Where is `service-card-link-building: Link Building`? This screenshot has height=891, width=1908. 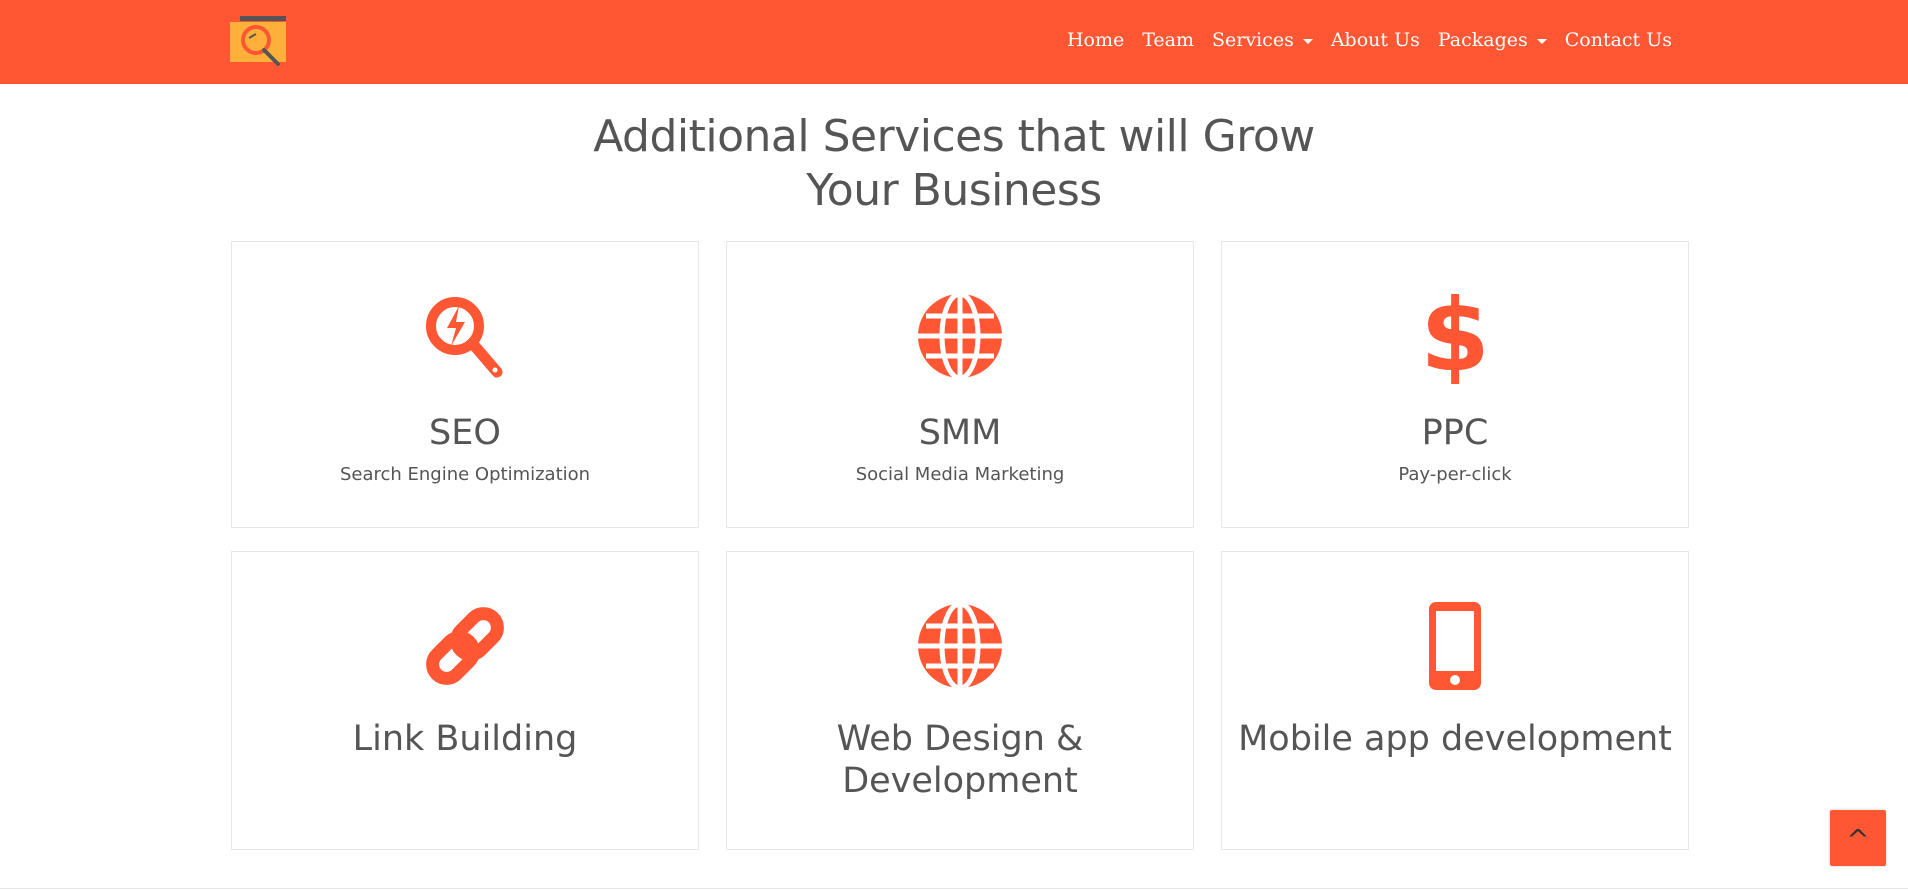 service-card-link-building: Link Building is located at coordinates (465, 700).